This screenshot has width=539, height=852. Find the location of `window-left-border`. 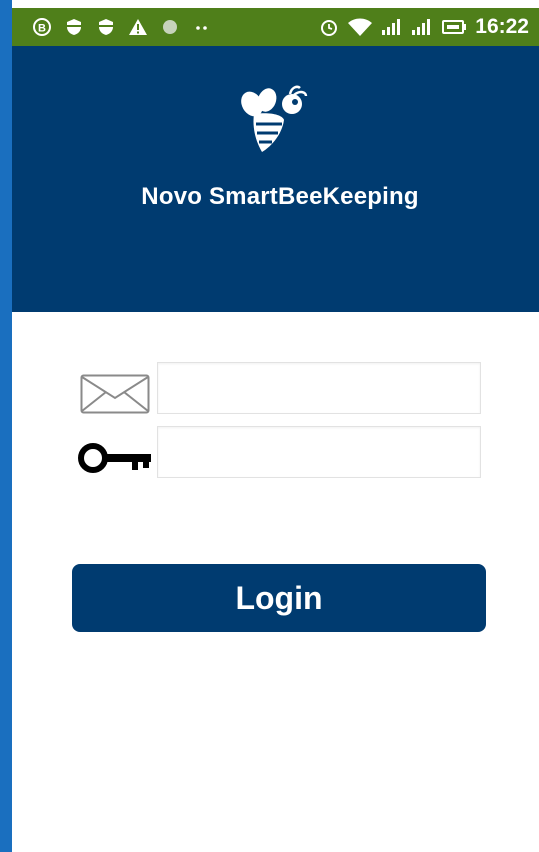

window-left-border is located at coordinates (6, 426).